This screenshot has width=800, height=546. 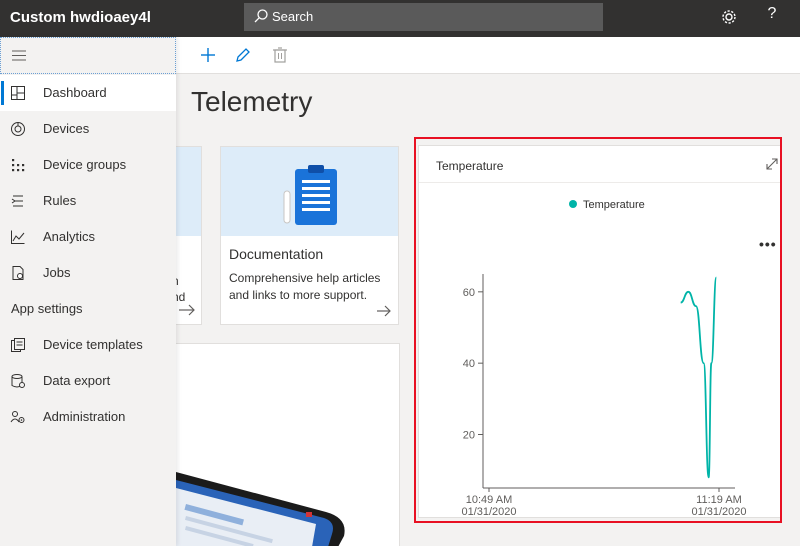 What do you see at coordinates (66, 128) in the screenshot?
I see `sidebar-item-label: Devices` at bounding box center [66, 128].